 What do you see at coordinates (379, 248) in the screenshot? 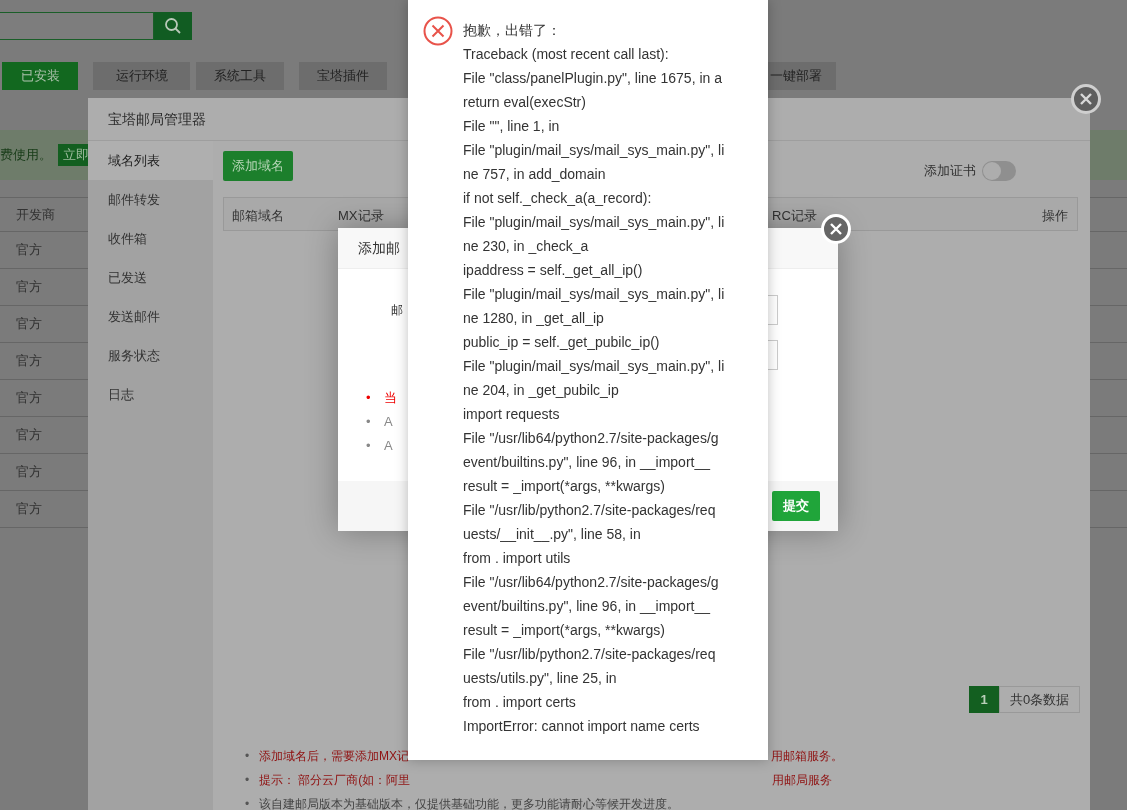
I see `dialog-title: 添加邮` at bounding box center [379, 248].